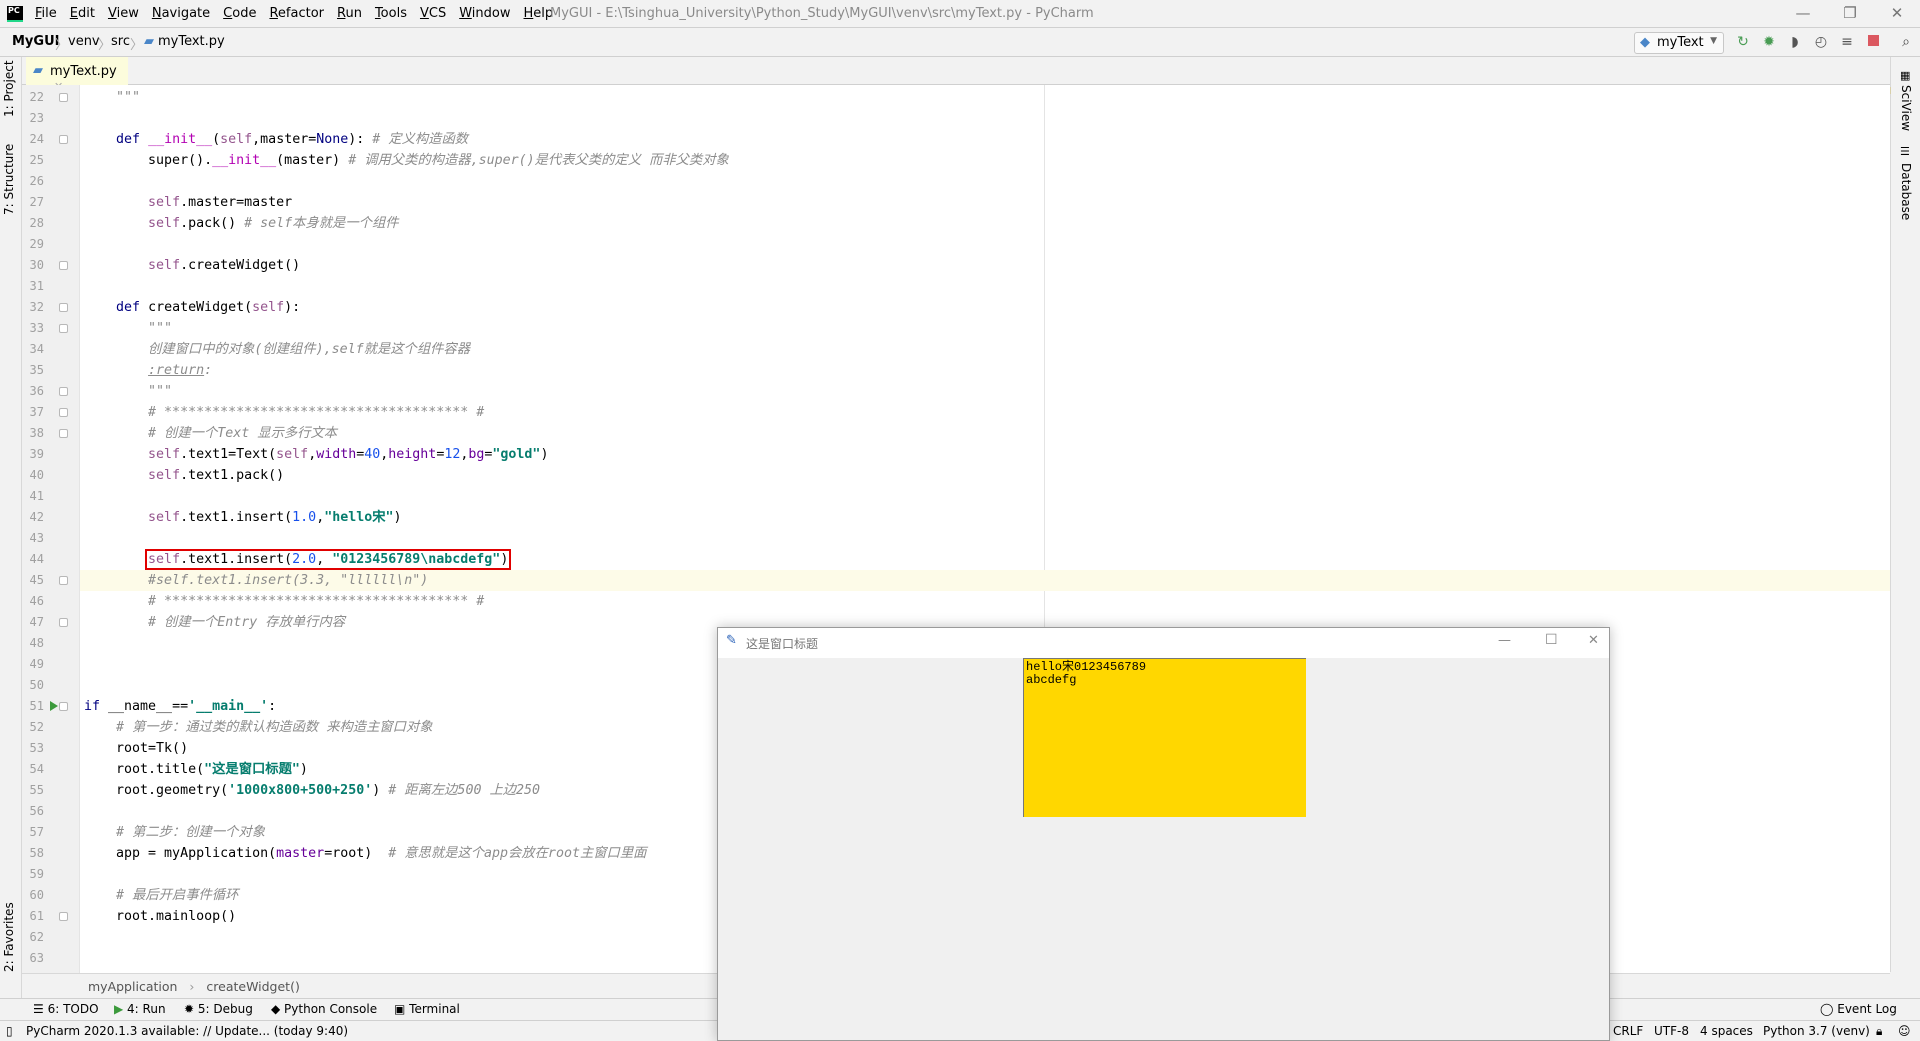 This screenshot has width=1920, height=1041. Describe the element at coordinates (239, 13) in the screenshot. I see `menu-code: Code` at that location.